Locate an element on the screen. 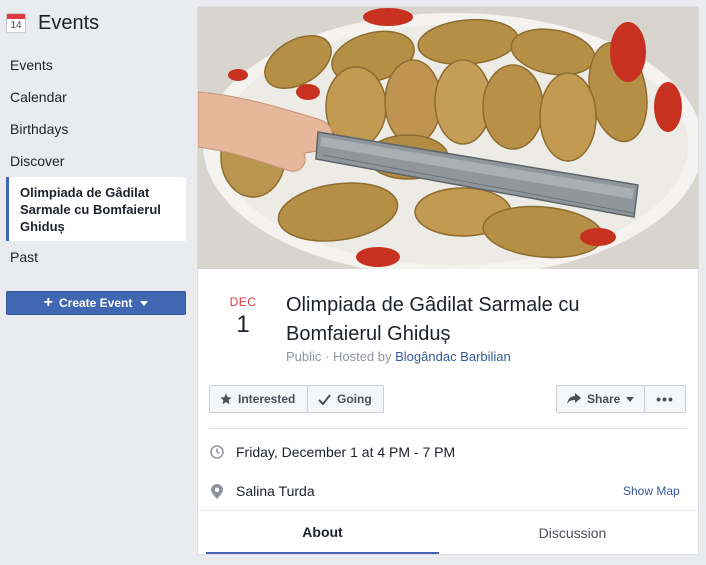 This screenshot has width=706, height=565. calendar-icon: 14 is located at coordinates (16, 23).